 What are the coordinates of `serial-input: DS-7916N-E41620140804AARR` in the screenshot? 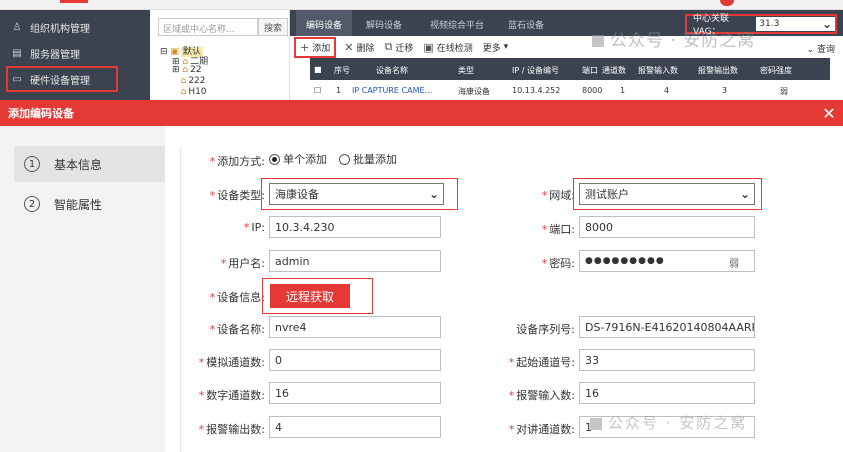 It's located at (667, 327).